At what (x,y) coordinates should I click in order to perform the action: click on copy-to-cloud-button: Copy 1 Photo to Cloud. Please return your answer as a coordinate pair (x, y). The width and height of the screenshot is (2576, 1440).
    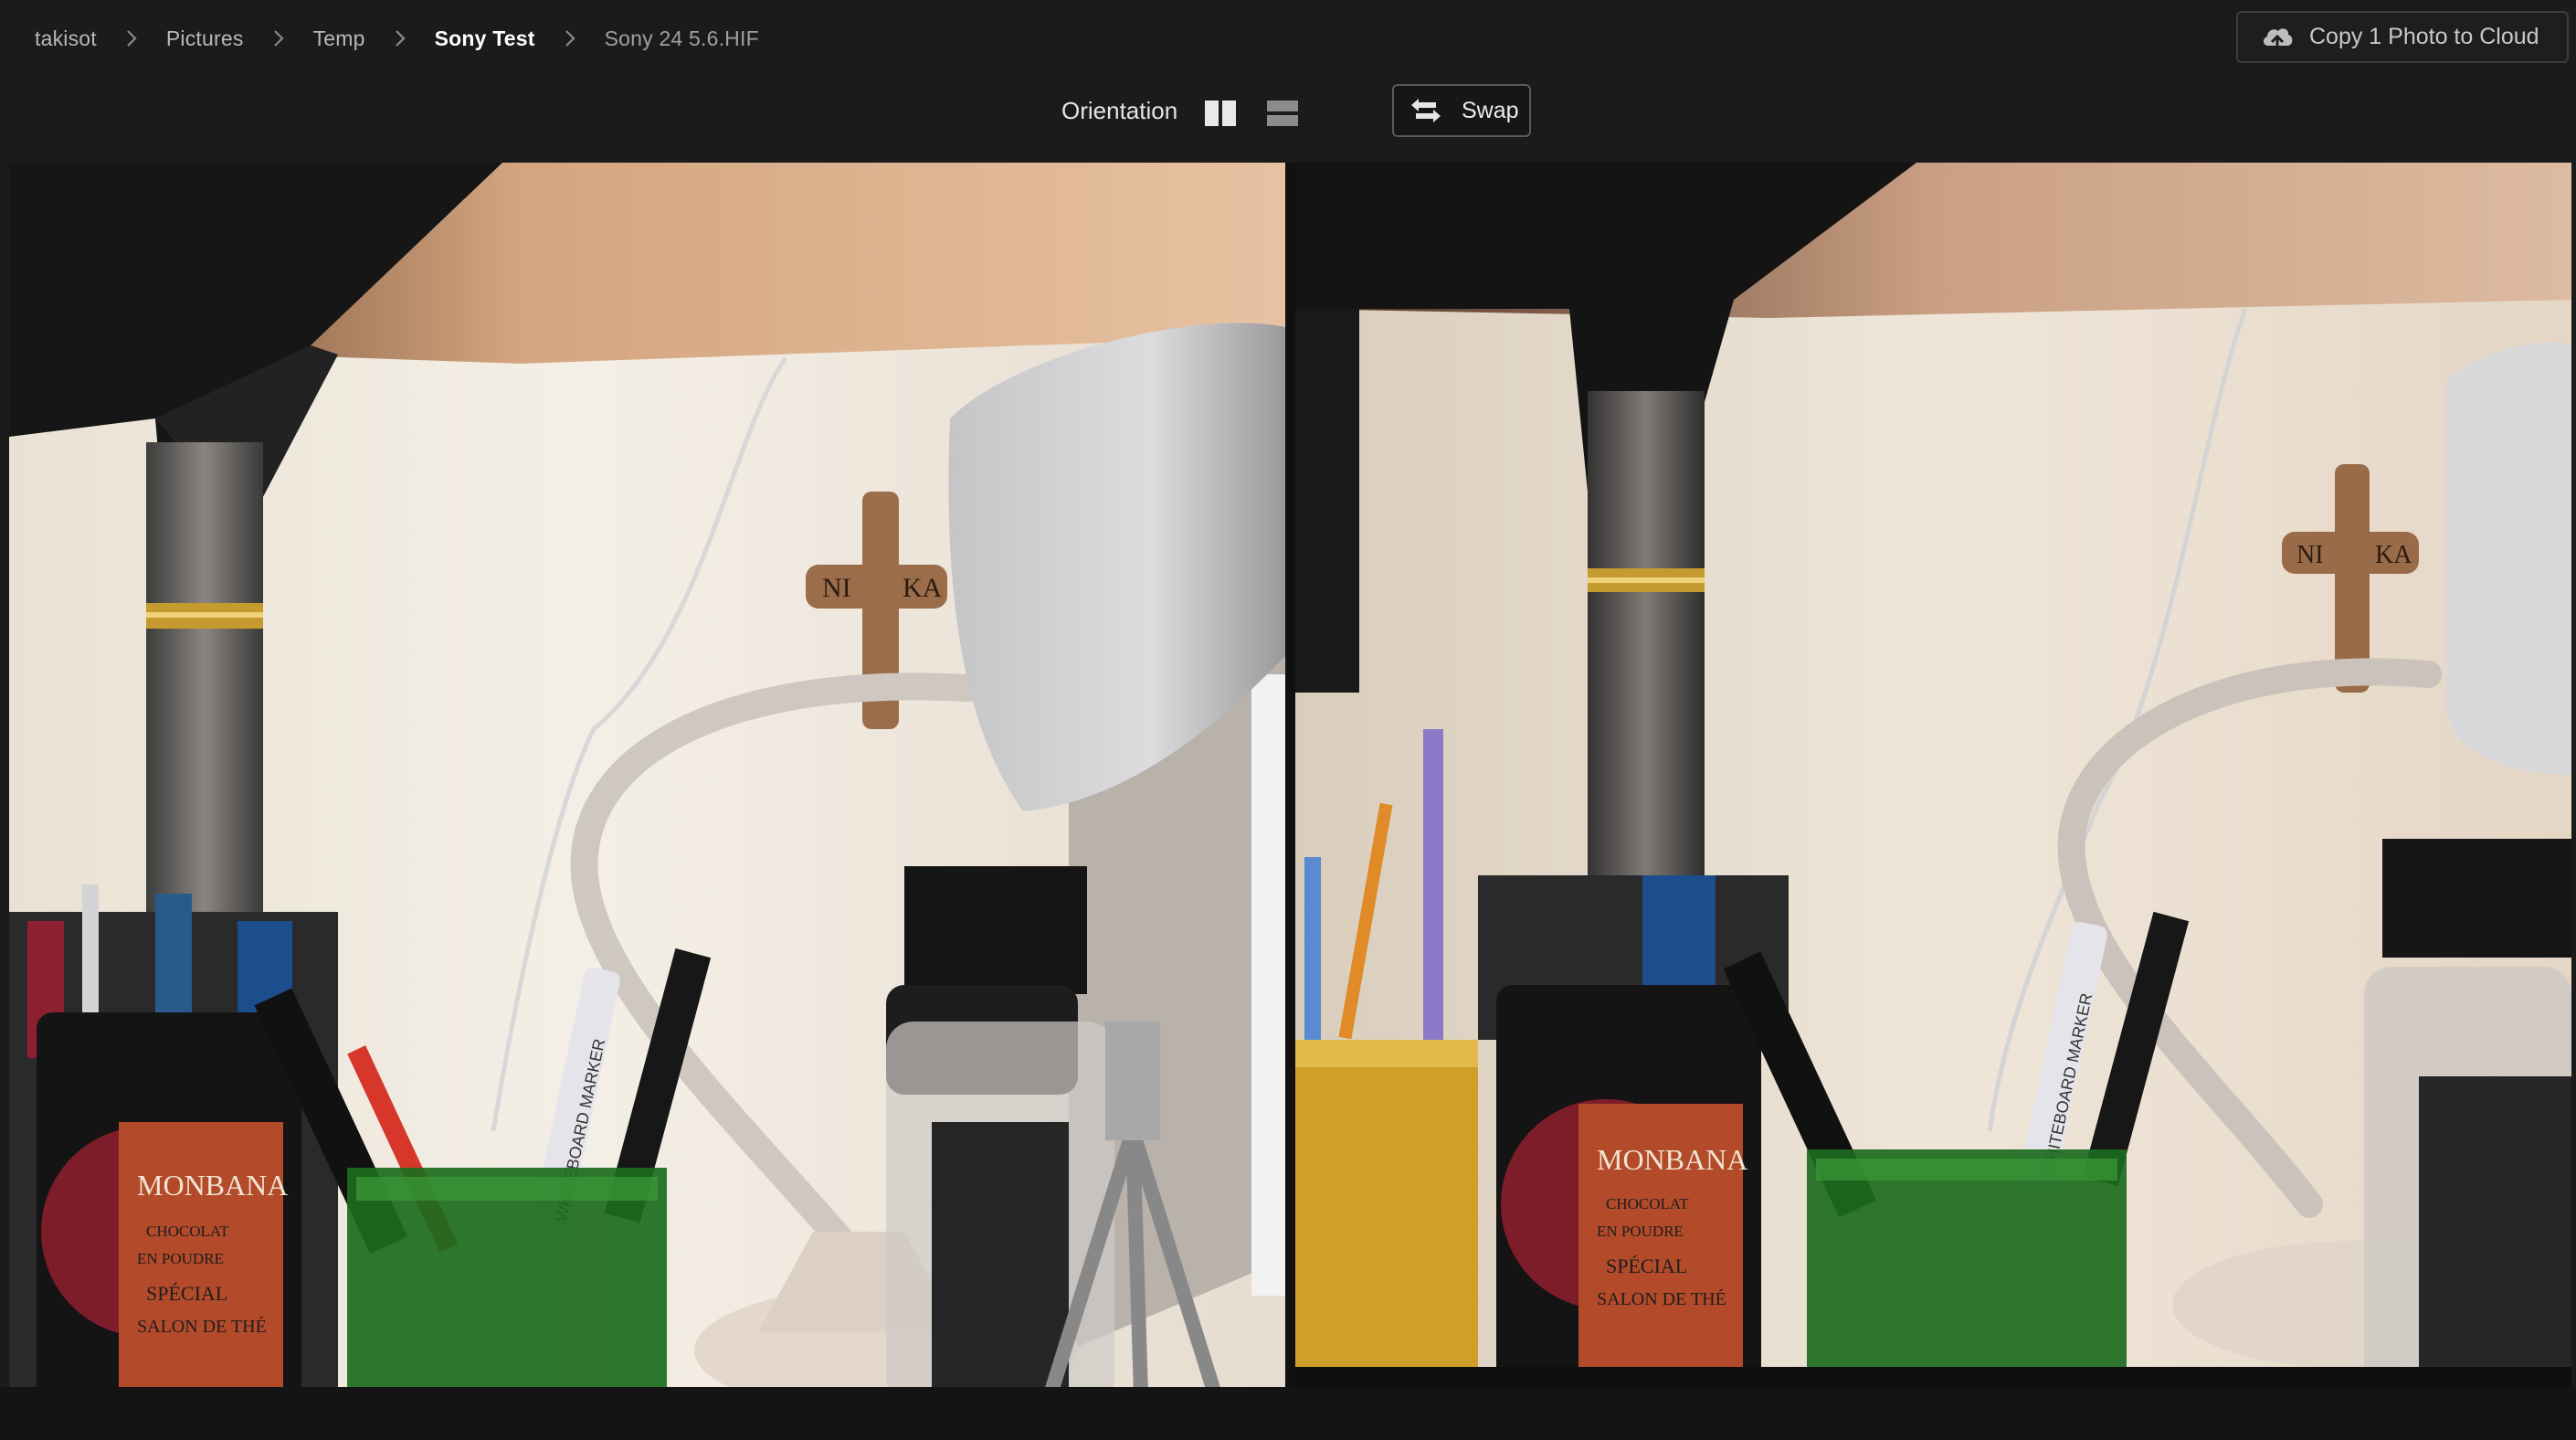
    Looking at the image, I should click on (2402, 37).